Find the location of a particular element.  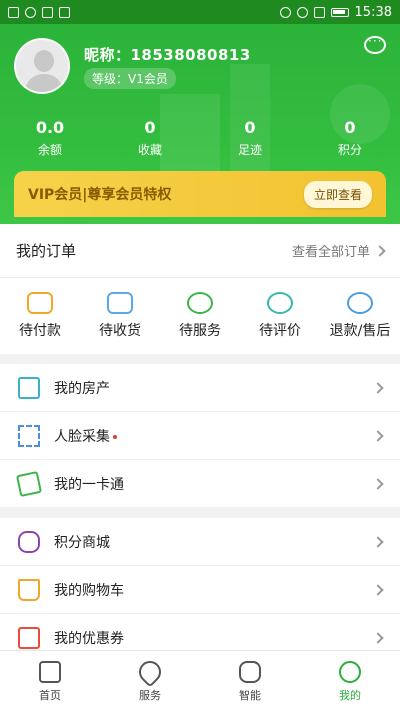

status-bar: 15:38 is located at coordinates (200, 12).